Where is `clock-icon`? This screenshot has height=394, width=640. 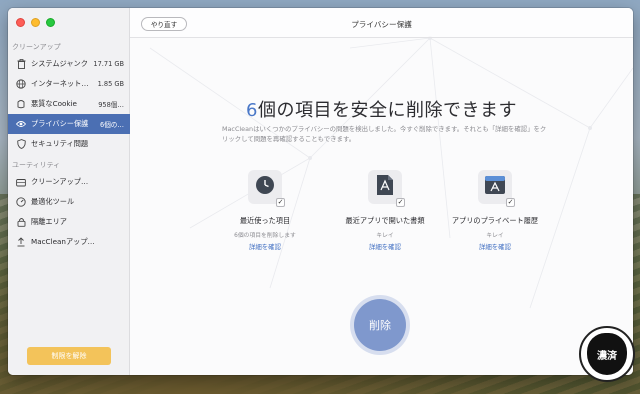 clock-icon is located at coordinates (265, 187).